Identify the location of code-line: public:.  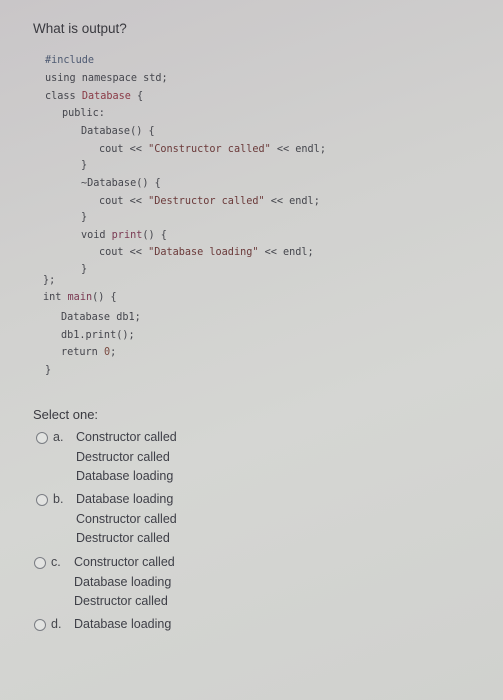
(83, 113).